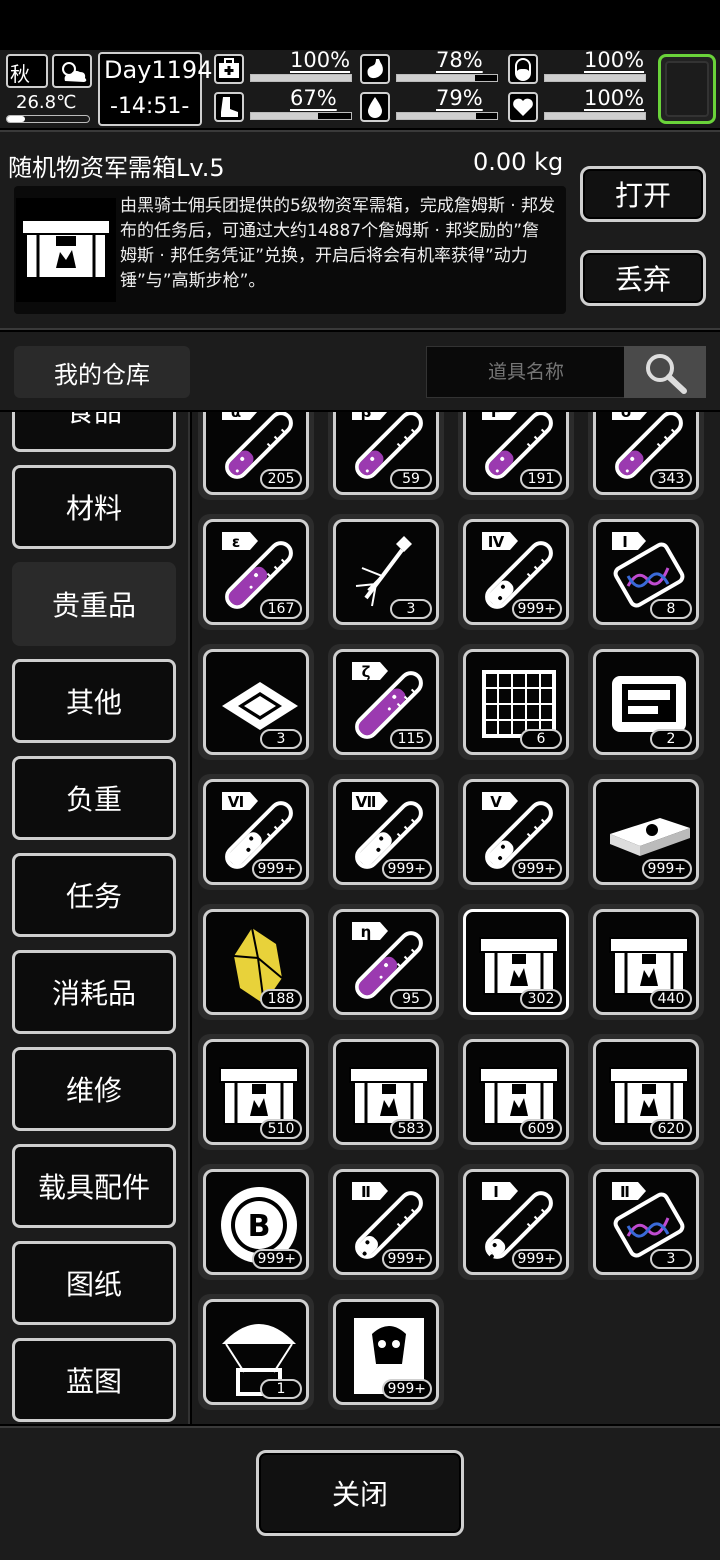 The image size is (720, 1560). What do you see at coordinates (229, 107) in the screenshot?
I see `boot-icon` at bounding box center [229, 107].